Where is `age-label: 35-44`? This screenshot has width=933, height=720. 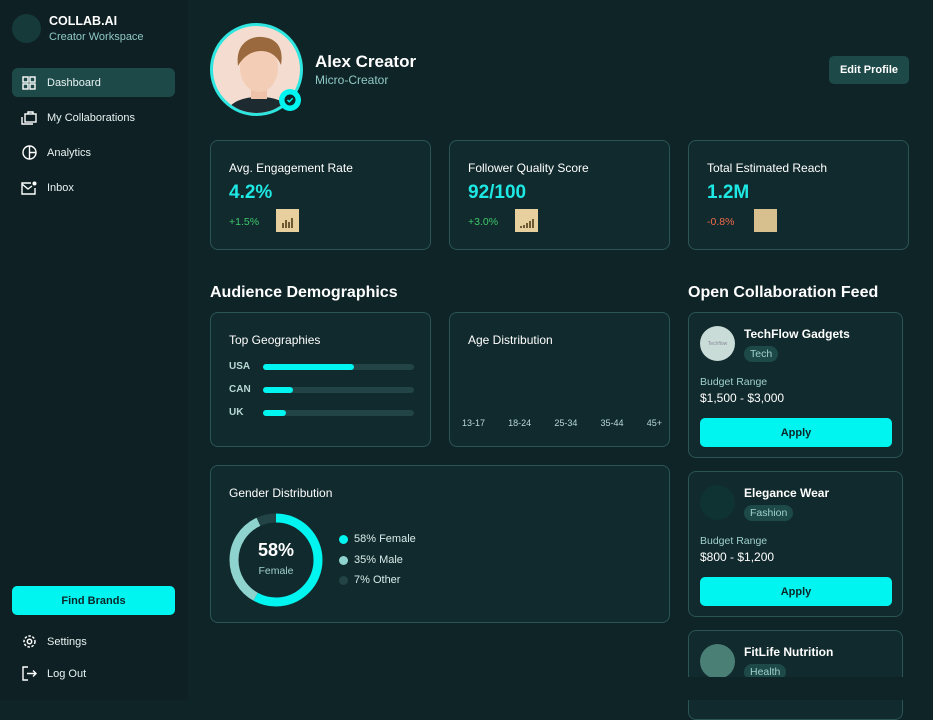 age-label: 35-44 is located at coordinates (612, 423).